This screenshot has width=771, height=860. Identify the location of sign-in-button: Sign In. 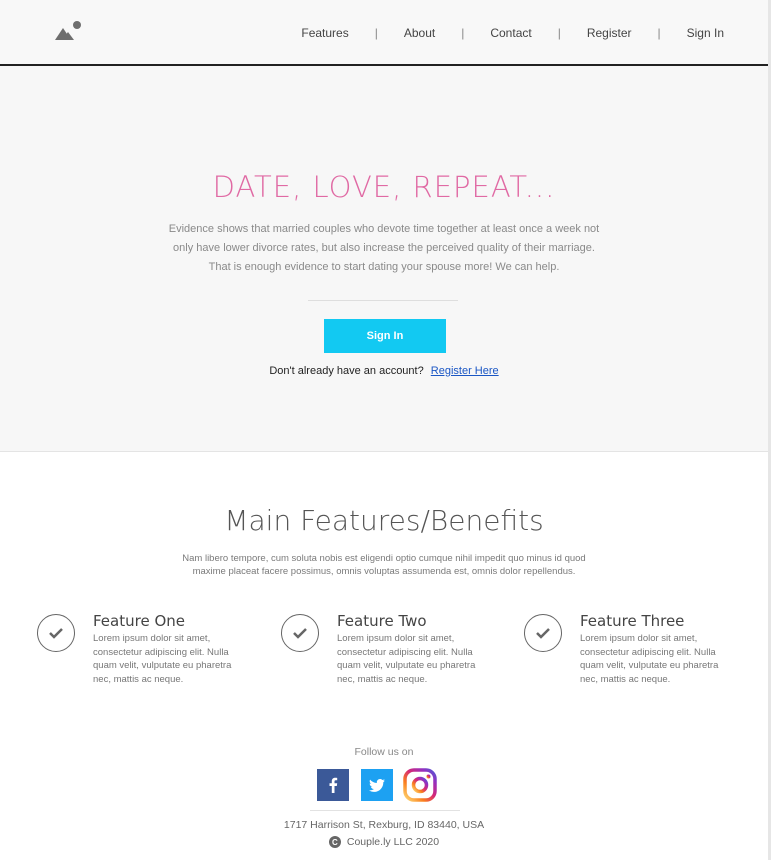
(385, 336).